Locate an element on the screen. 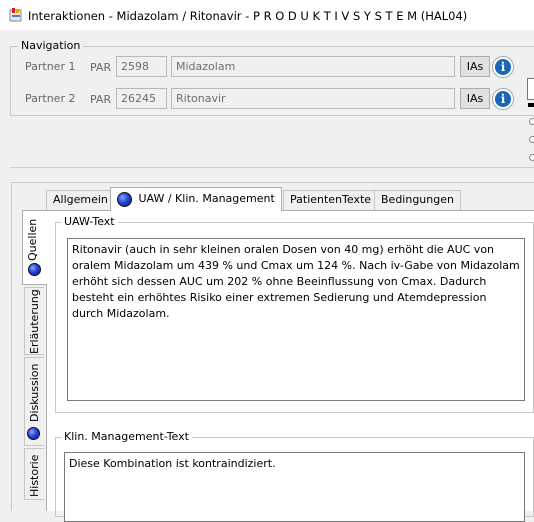  tab-label: PatientenTexte is located at coordinates (331, 199).